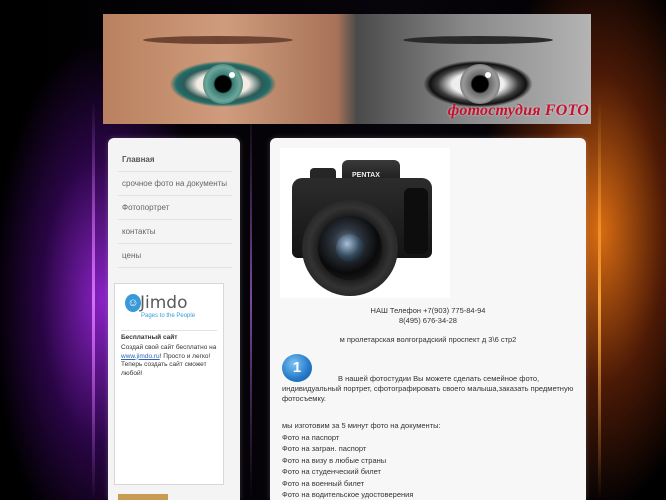 The image size is (666, 500). I want to click on phone-line-2: 8(495) 676-34-28, so click(428, 320).